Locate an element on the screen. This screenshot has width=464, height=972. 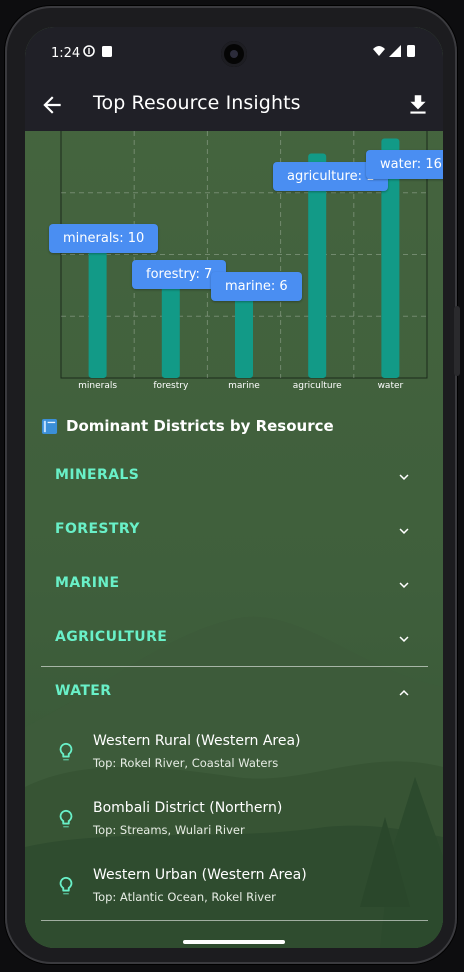
home-indicator is located at coordinates (234, 942).